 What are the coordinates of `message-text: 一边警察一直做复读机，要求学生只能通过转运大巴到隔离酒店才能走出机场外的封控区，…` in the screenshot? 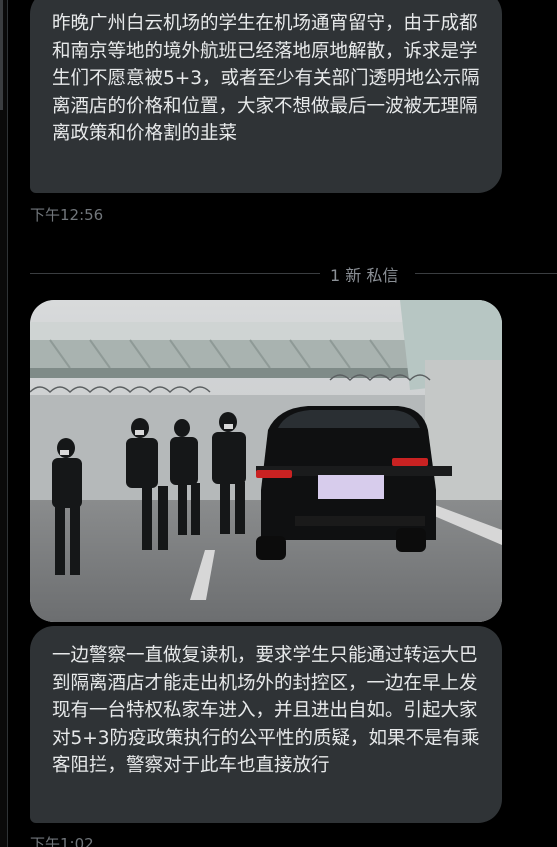 It's located at (266, 710).